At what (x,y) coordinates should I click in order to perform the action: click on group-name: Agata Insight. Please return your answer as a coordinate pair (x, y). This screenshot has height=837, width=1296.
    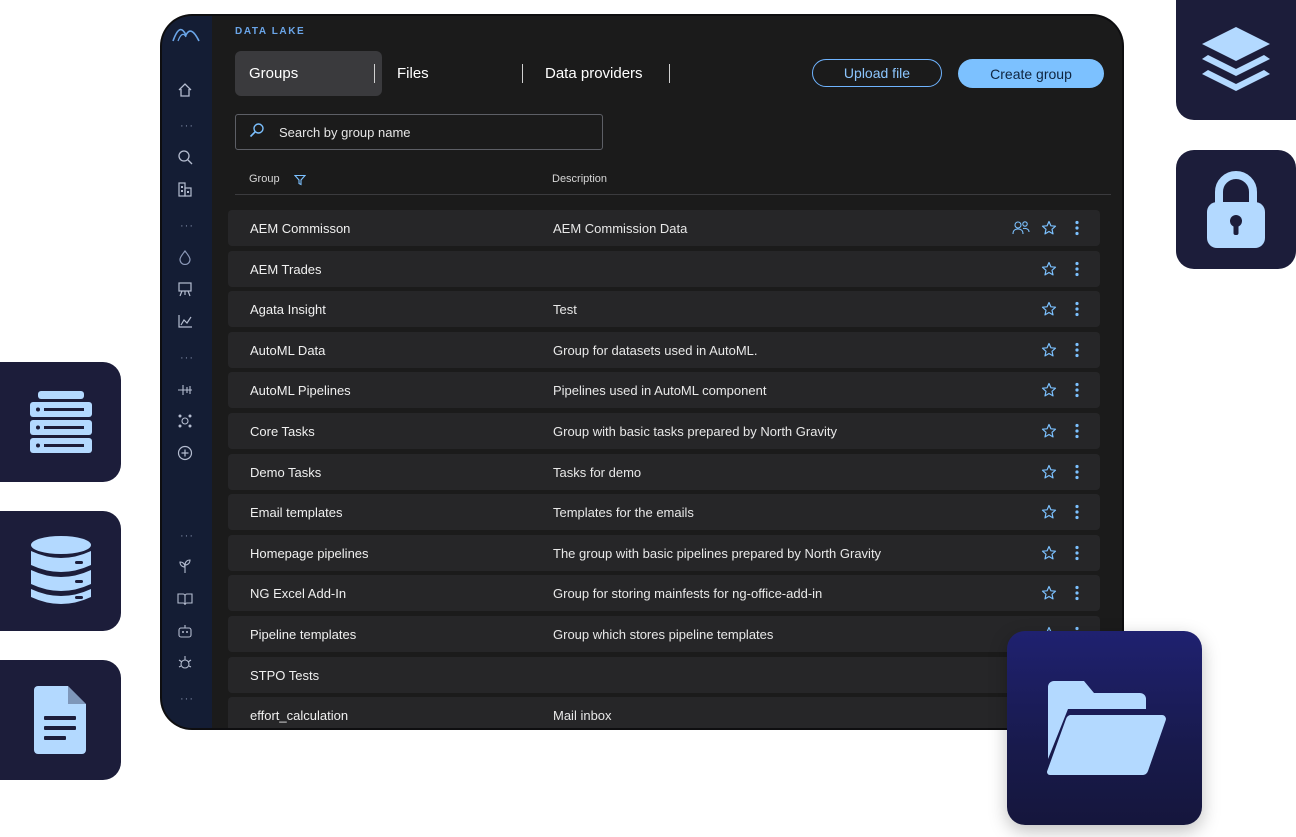
    Looking at the image, I should click on (288, 309).